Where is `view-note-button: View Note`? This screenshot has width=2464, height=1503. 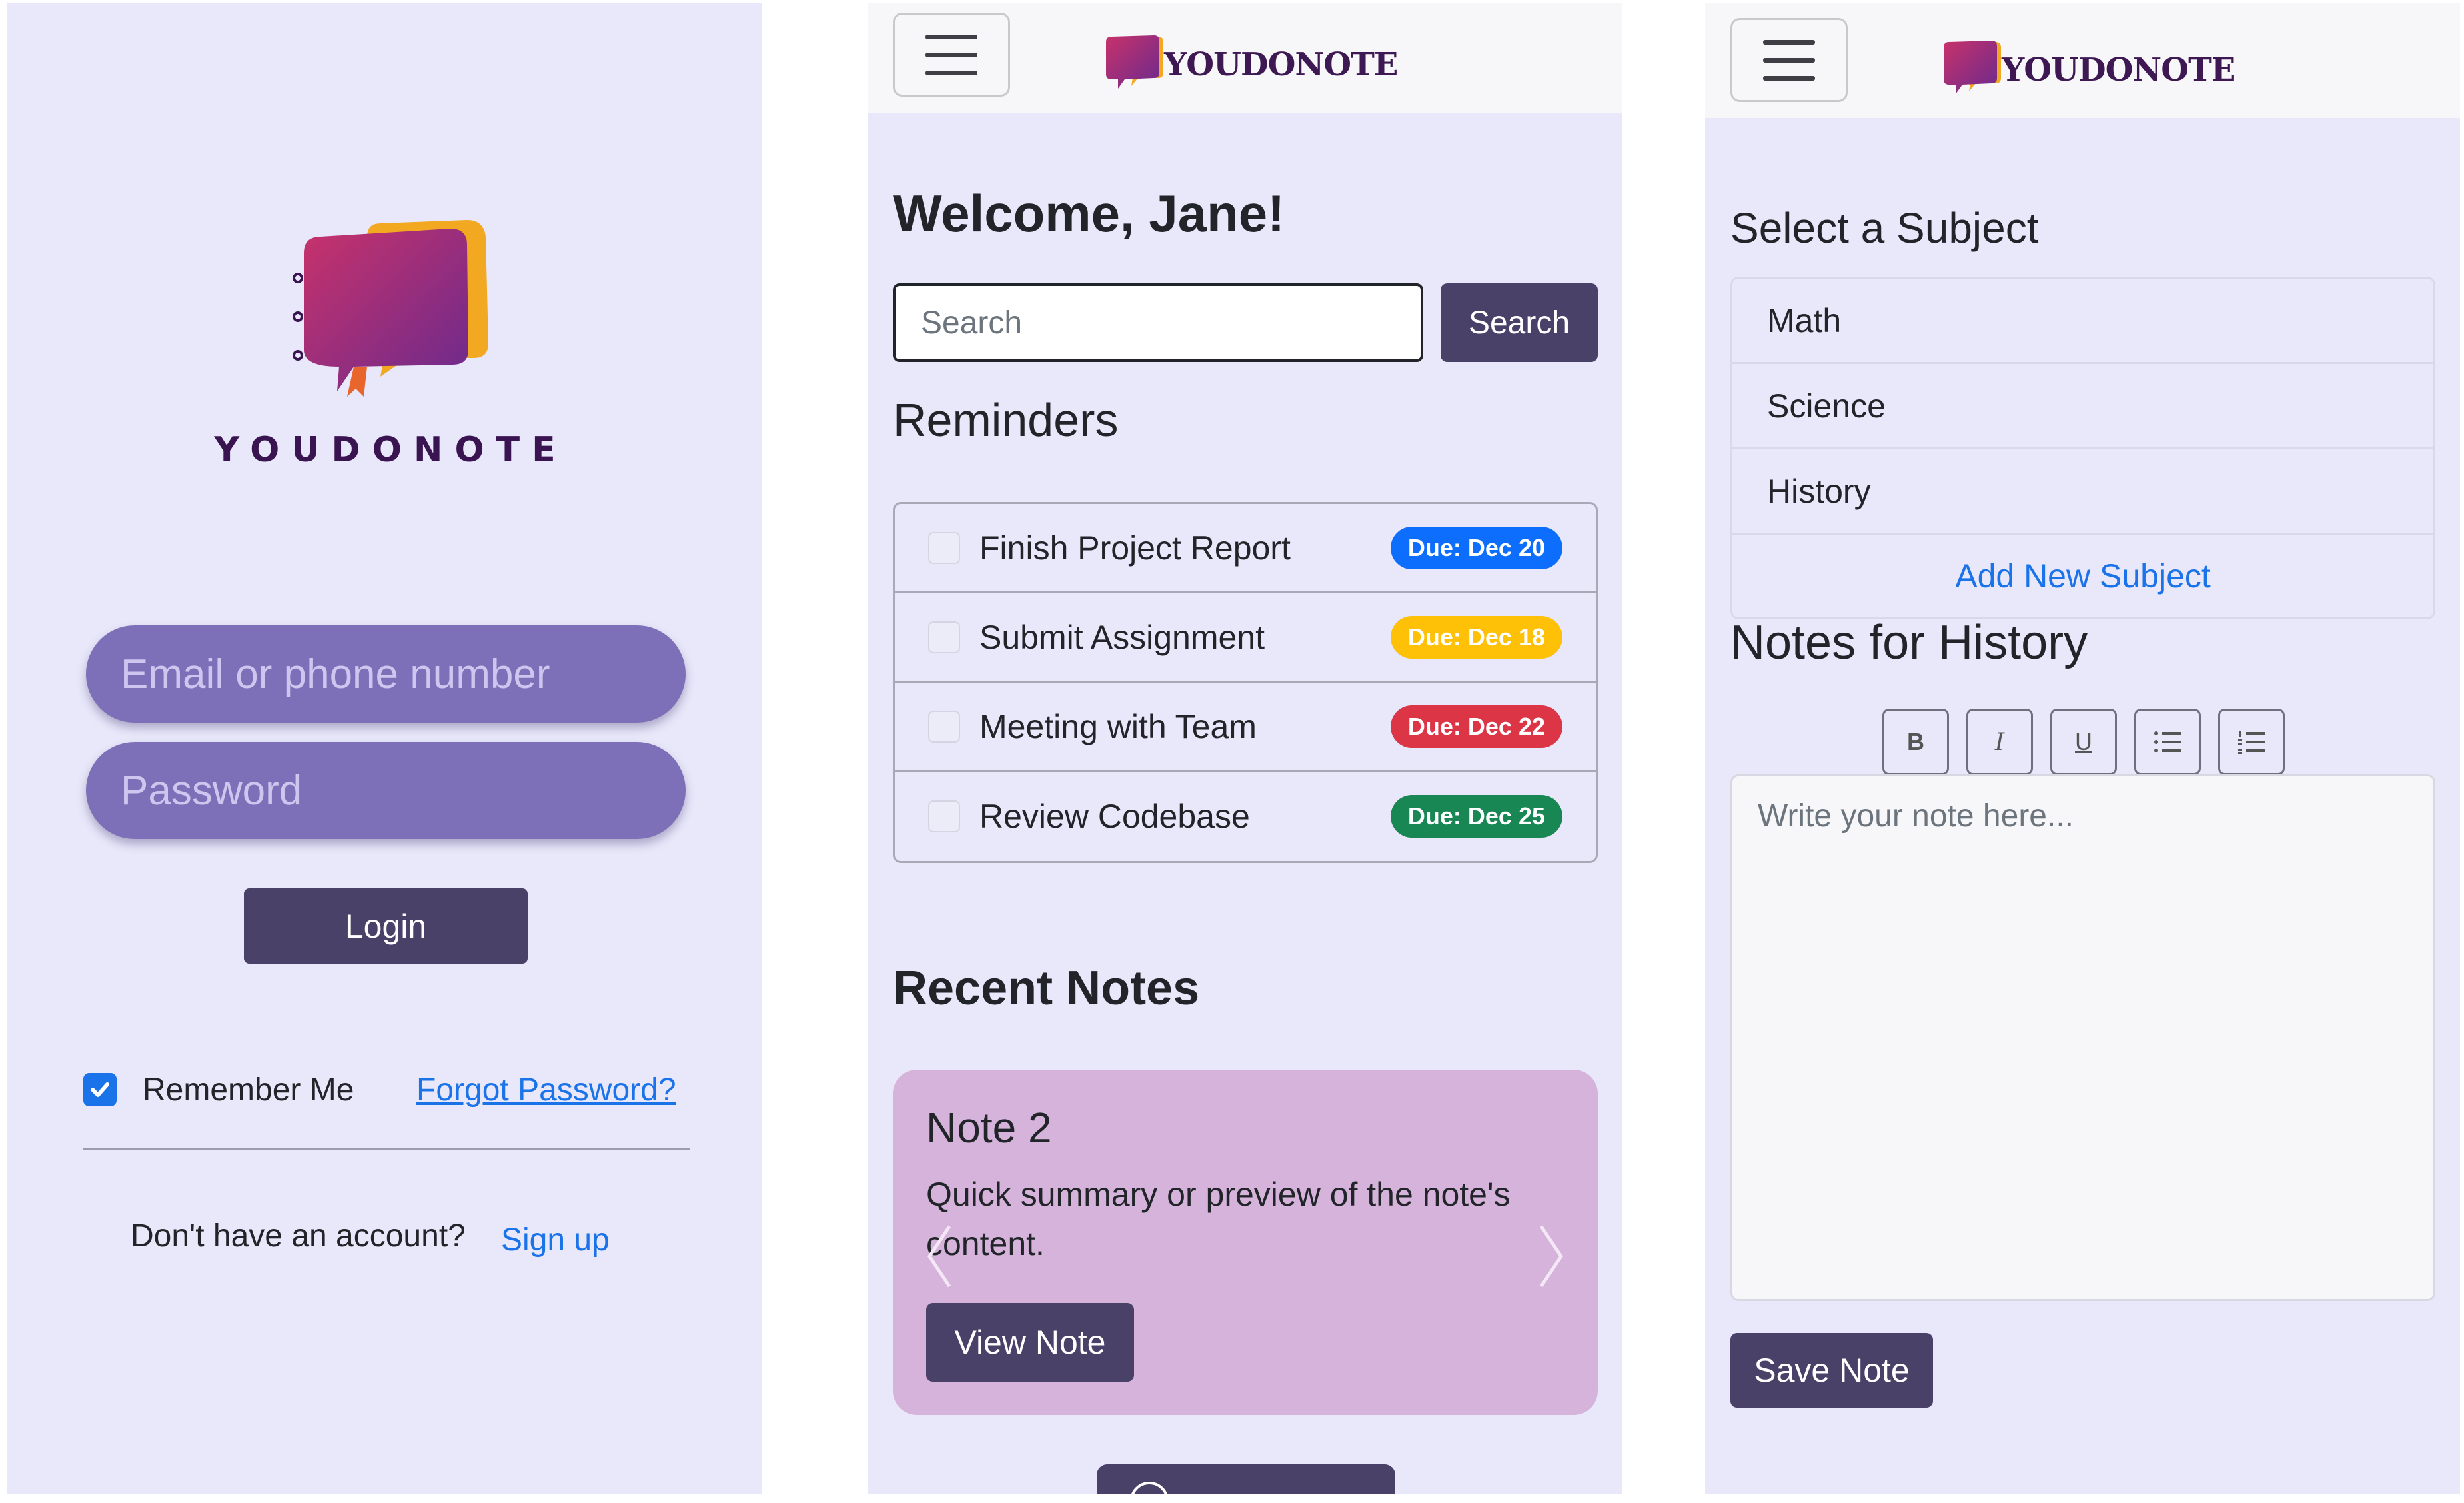
view-note-button: View Note is located at coordinates (1030, 1342).